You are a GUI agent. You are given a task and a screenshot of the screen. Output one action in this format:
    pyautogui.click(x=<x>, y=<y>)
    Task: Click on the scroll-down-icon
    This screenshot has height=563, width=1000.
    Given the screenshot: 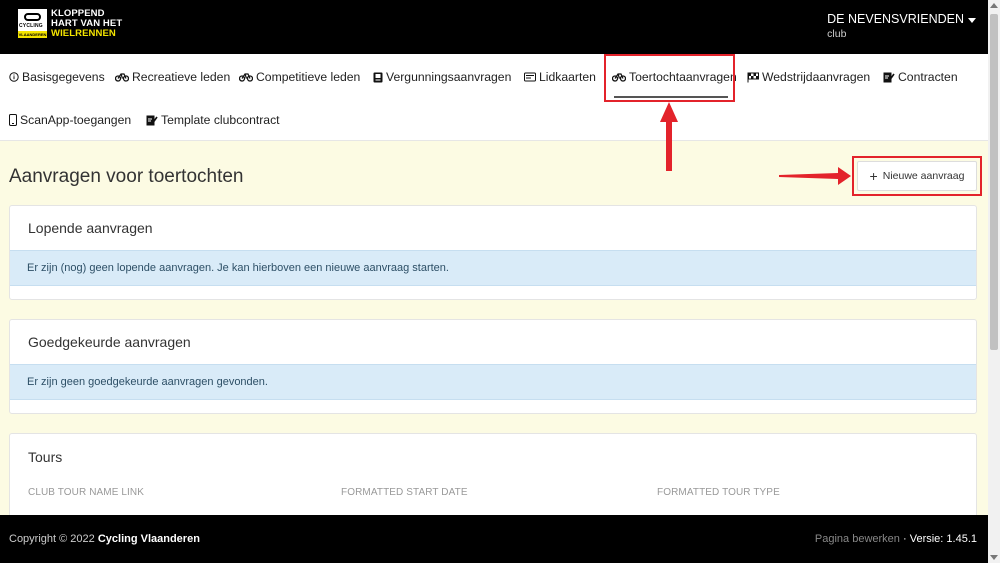 What is the action you would take?
    pyautogui.click(x=994, y=557)
    